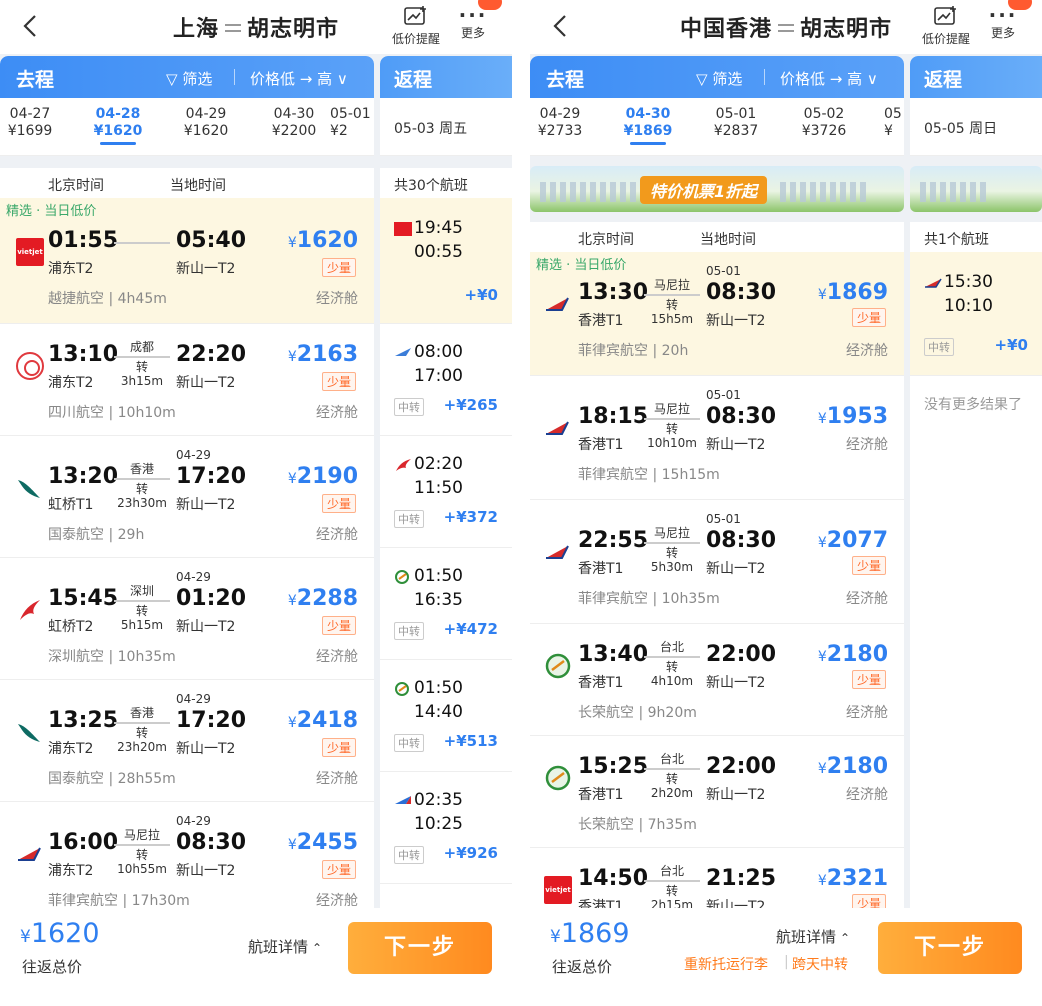 This screenshot has height=1006, width=1042. What do you see at coordinates (142, 364) in the screenshot?
I see `transit-info: 成都转 3h15m` at bounding box center [142, 364].